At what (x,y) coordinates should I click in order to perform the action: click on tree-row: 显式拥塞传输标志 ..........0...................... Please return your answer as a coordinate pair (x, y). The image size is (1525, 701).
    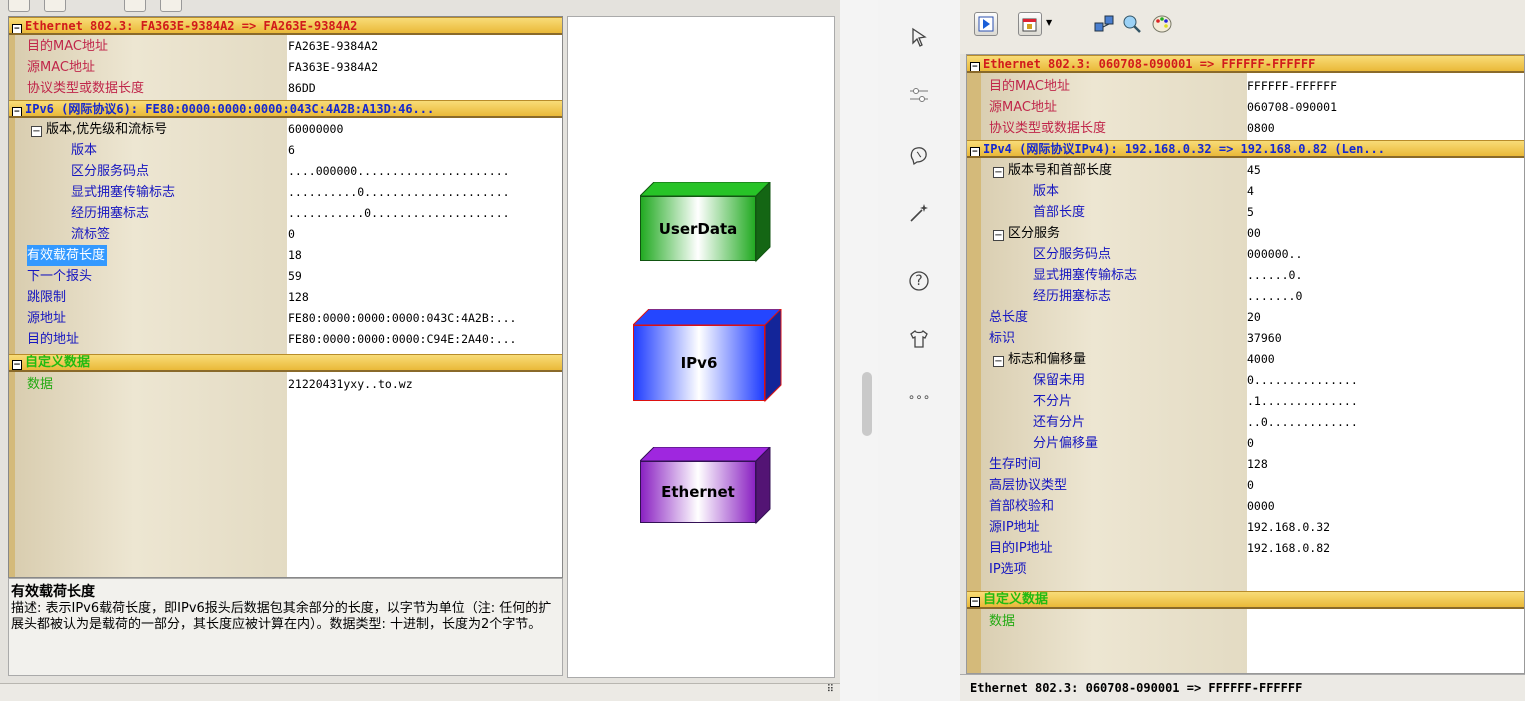
    Looking at the image, I should click on (285, 192).